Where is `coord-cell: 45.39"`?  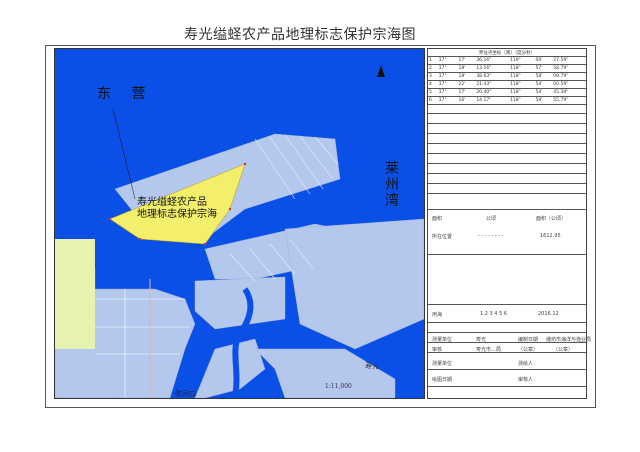
coord-cell: 45.39" is located at coordinates (569, 92).